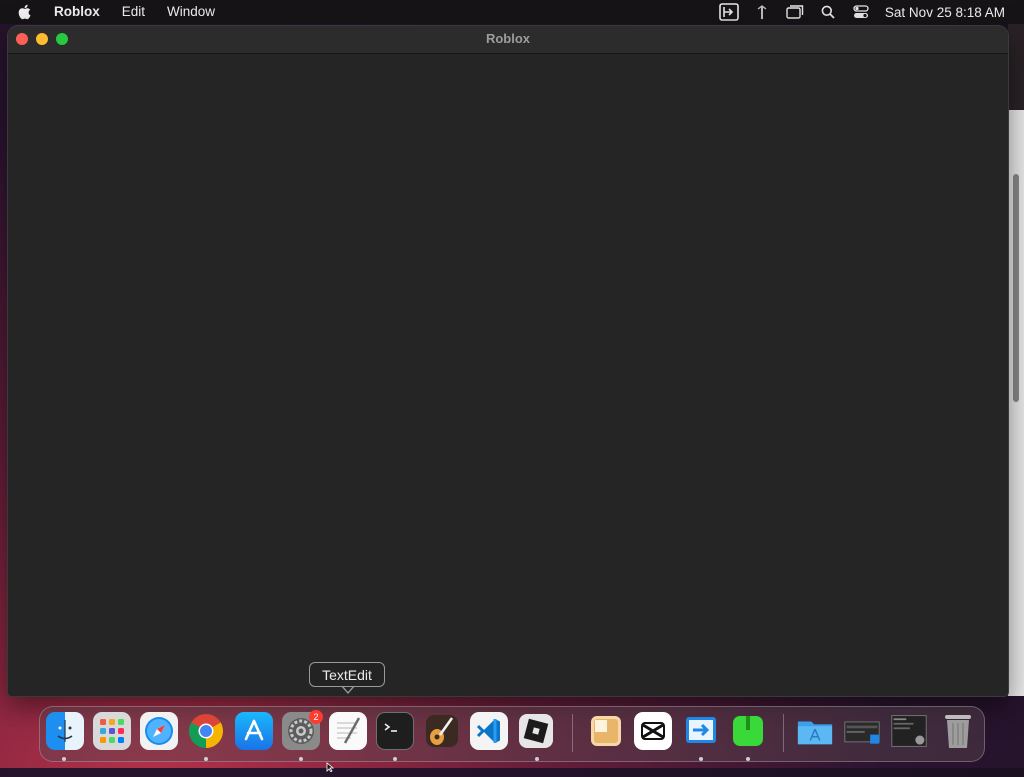 This screenshot has width=1024, height=777. Describe the element at coordinates (762, 12) in the screenshot. I see `antenna-icon` at that location.